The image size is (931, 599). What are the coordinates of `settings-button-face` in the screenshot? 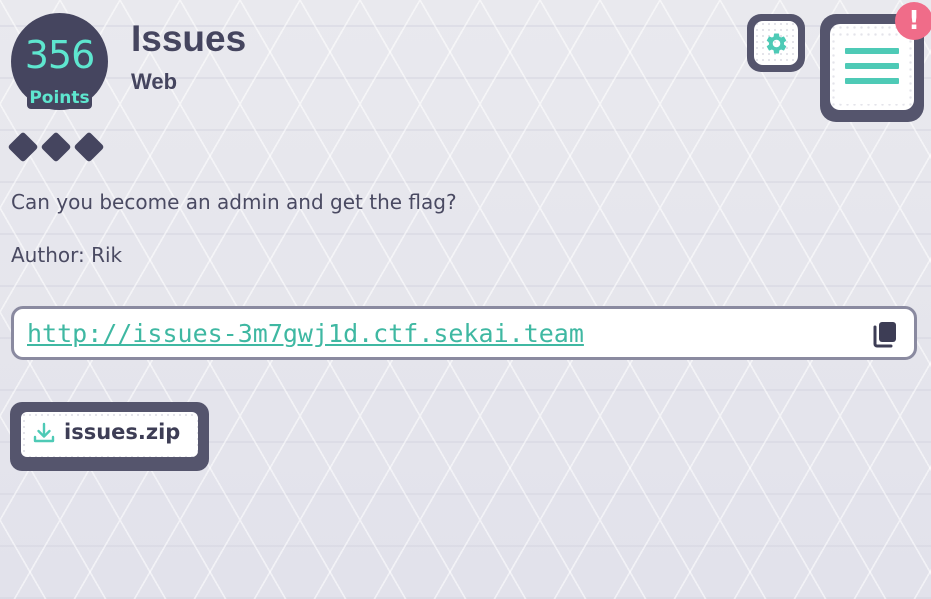 It's located at (776, 43).